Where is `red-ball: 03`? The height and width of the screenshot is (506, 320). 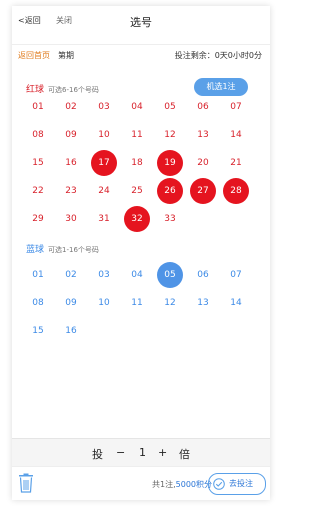 red-ball: 03 is located at coordinates (104, 107).